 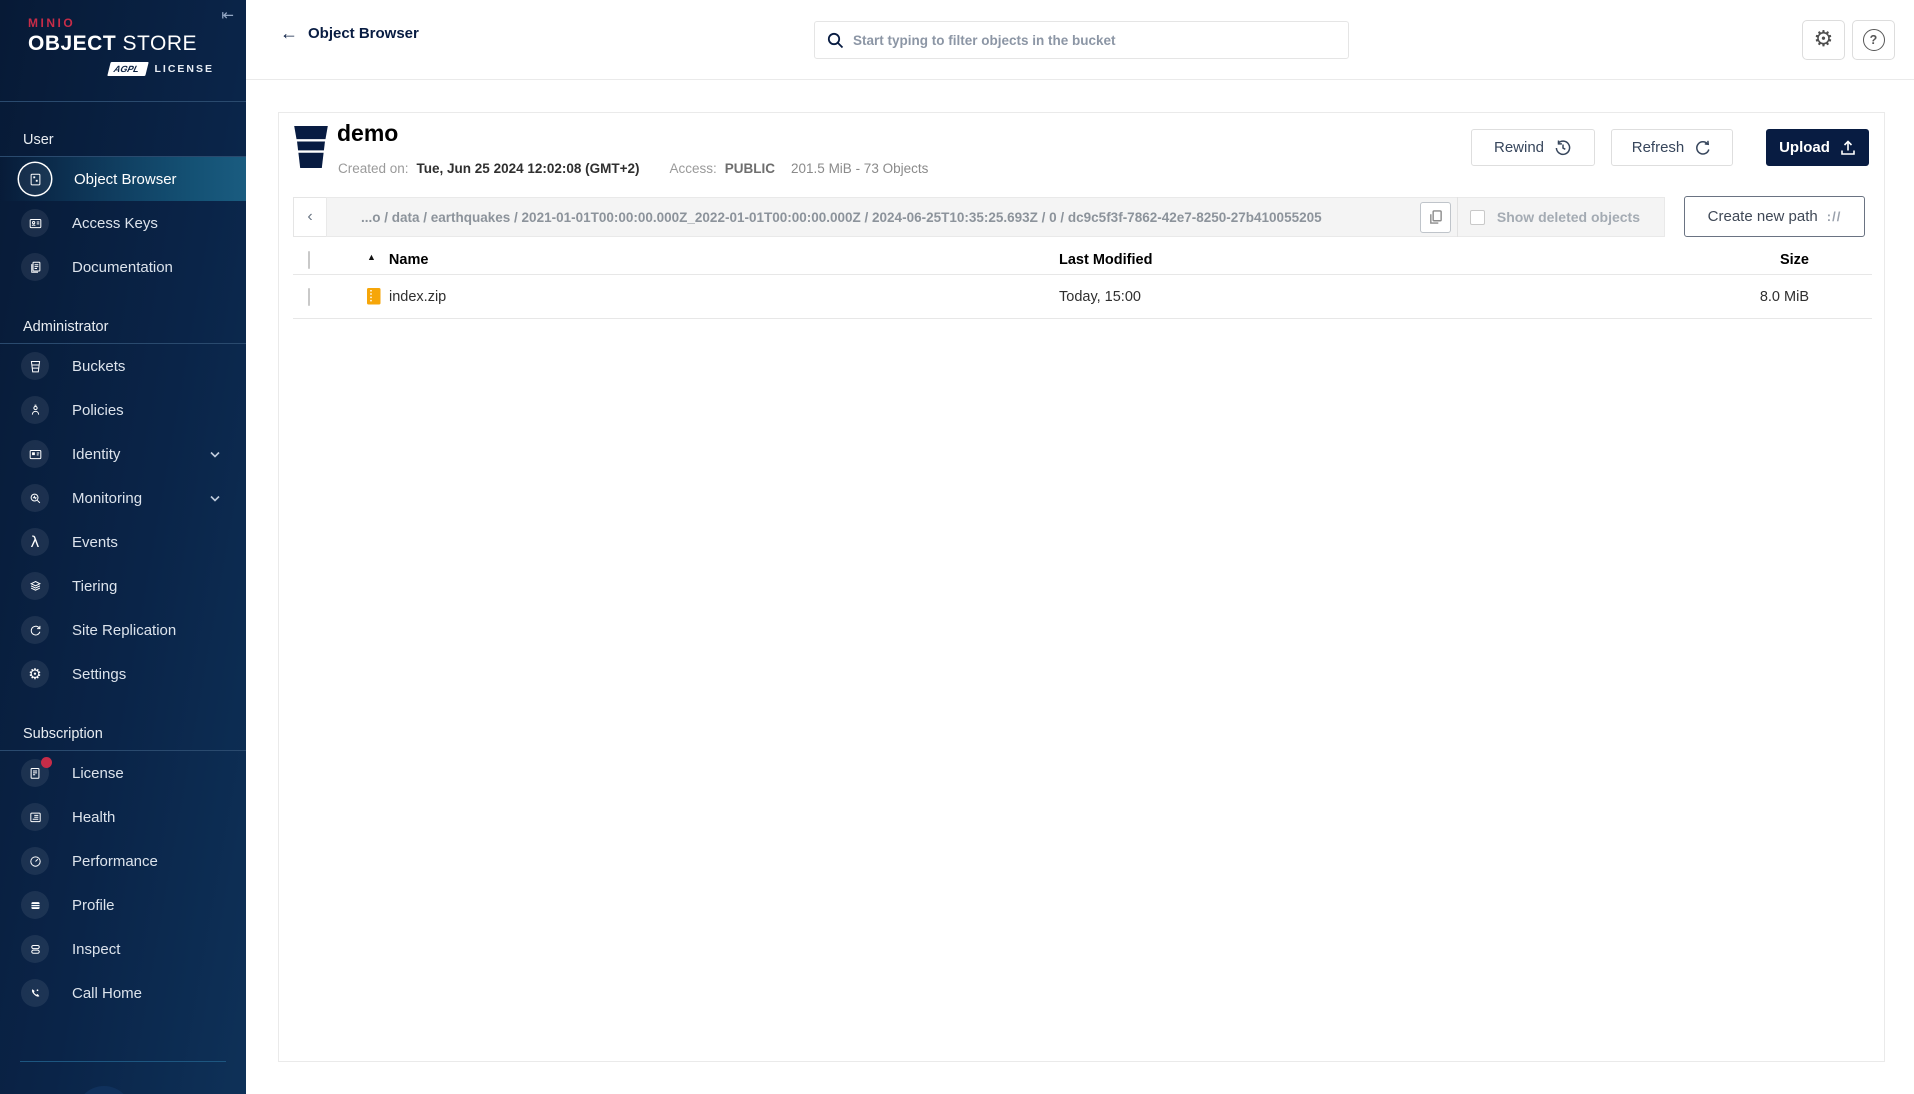 What do you see at coordinates (35, 223) in the screenshot?
I see `access-keys-icon` at bounding box center [35, 223].